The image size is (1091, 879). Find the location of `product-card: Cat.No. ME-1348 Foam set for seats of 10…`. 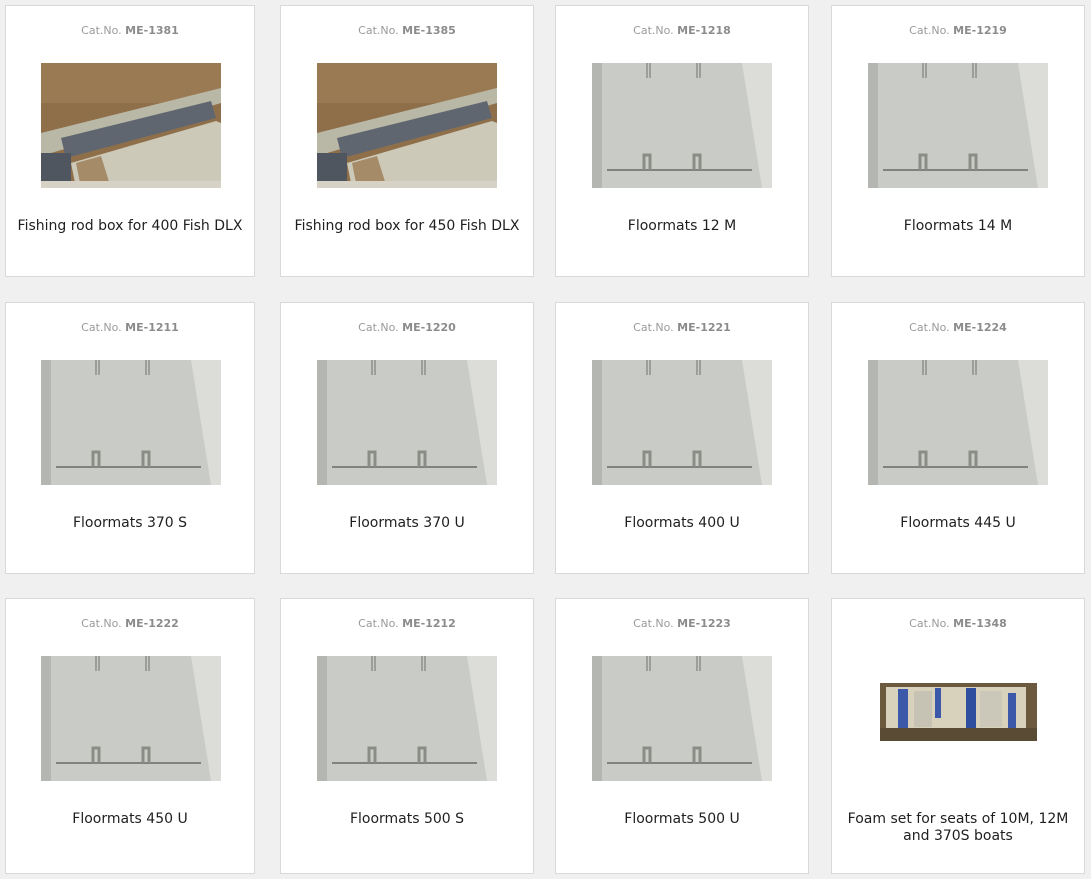

product-card: Cat.No. ME-1348 Foam set for seats of 10… is located at coordinates (958, 736).